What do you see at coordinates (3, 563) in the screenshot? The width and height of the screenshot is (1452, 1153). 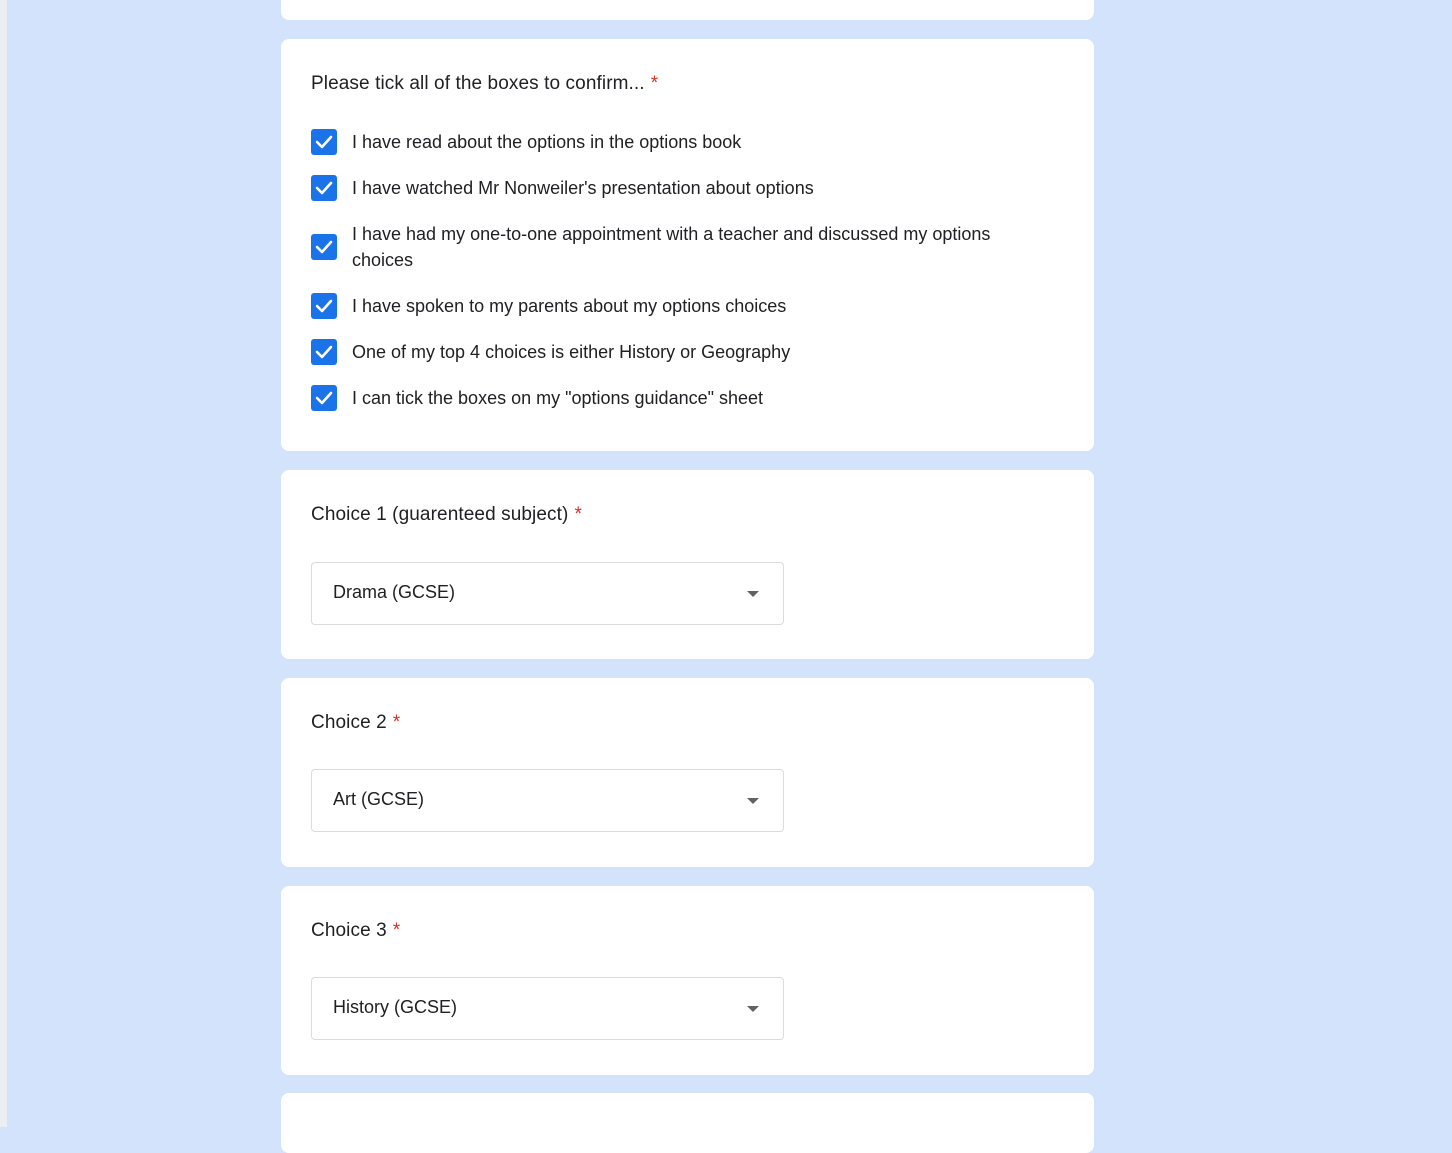 I see `window-edge` at bounding box center [3, 563].